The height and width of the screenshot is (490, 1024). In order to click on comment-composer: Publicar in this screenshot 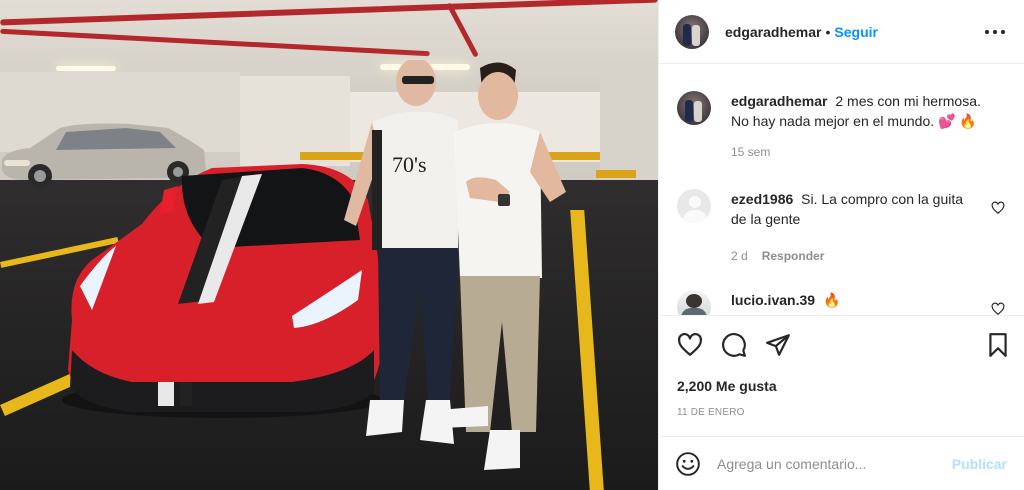, I will do `click(841, 463)`.